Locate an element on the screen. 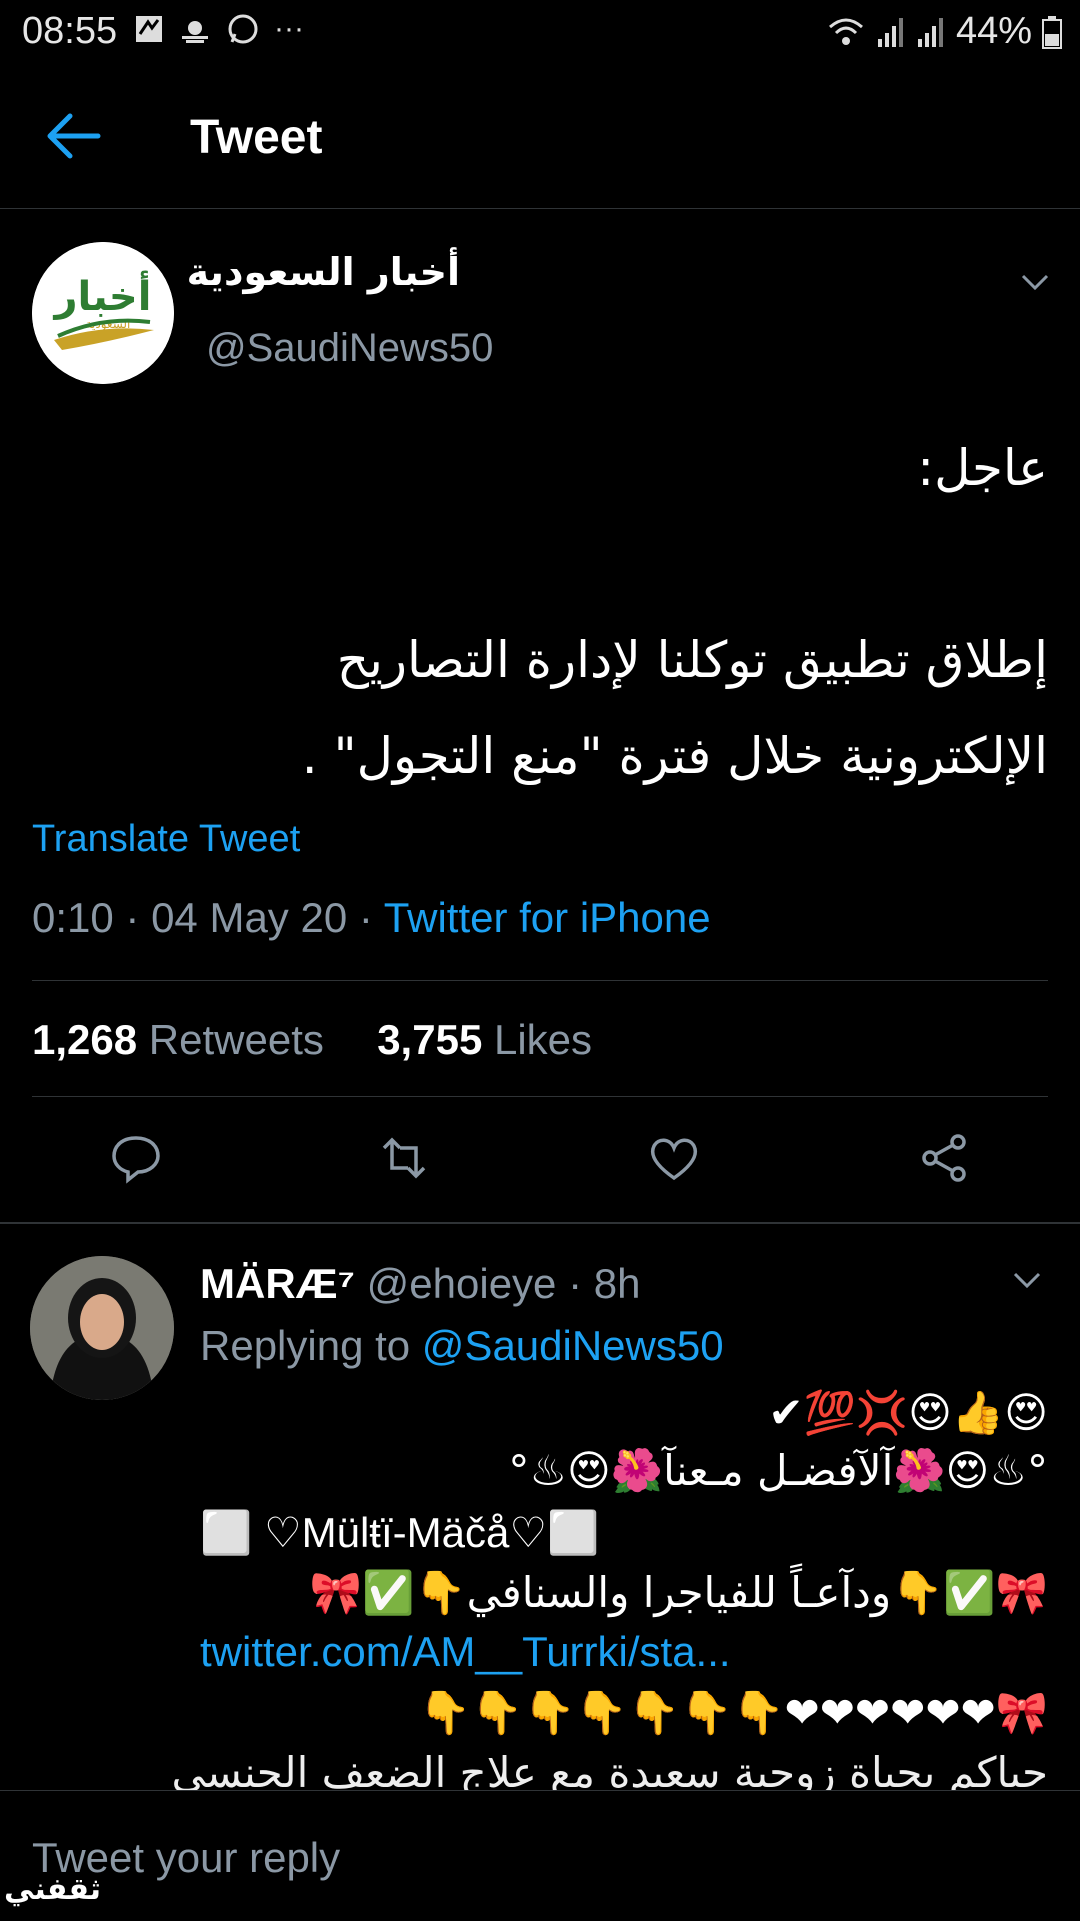 Image resolution: width=1080 pixels, height=1921 pixels. logo-text: أخبار is located at coordinates (102, 295).